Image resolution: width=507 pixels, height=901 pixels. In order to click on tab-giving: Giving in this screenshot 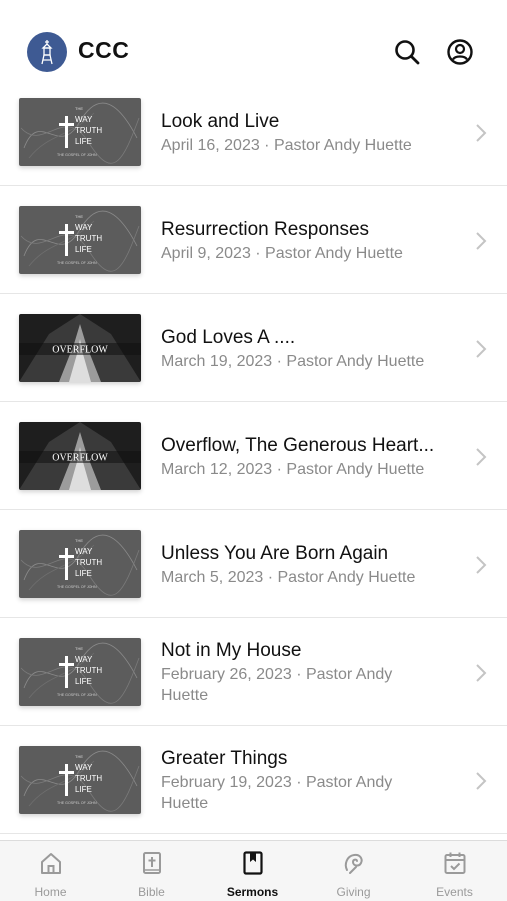, I will do `click(353, 871)`.